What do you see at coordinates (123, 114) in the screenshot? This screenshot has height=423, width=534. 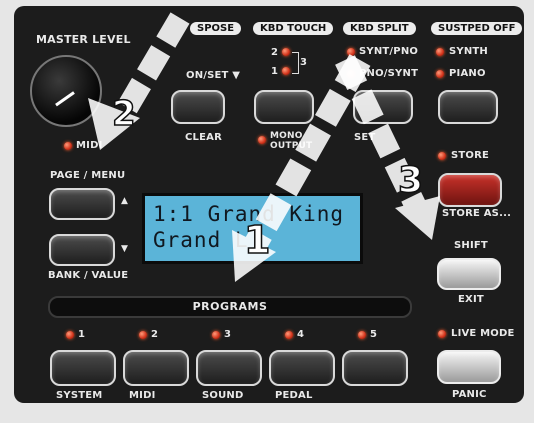 I see `callout-number-2: 2` at bounding box center [123, 114].